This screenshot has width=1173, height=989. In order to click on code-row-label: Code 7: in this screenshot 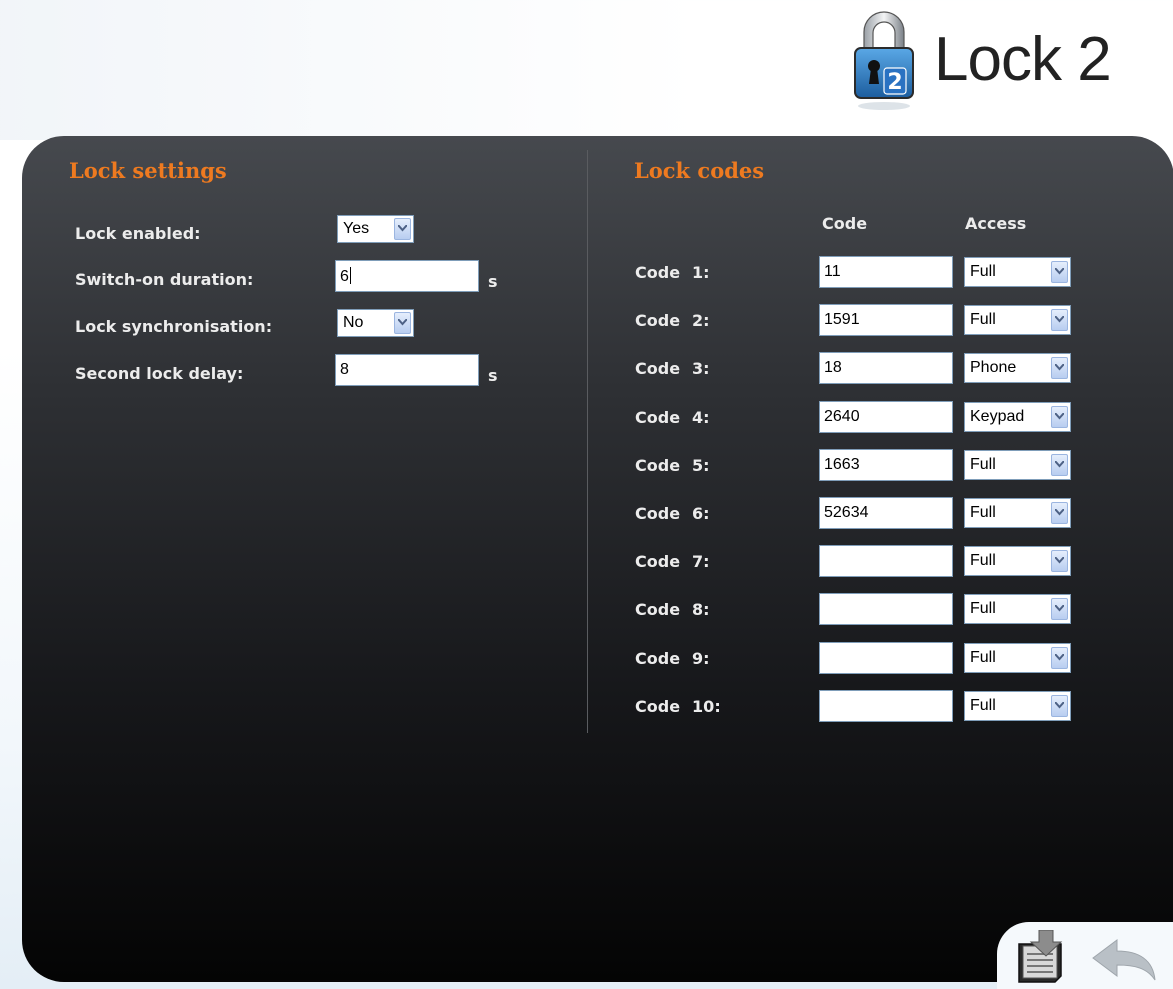, I will do `click(672, 561)`.